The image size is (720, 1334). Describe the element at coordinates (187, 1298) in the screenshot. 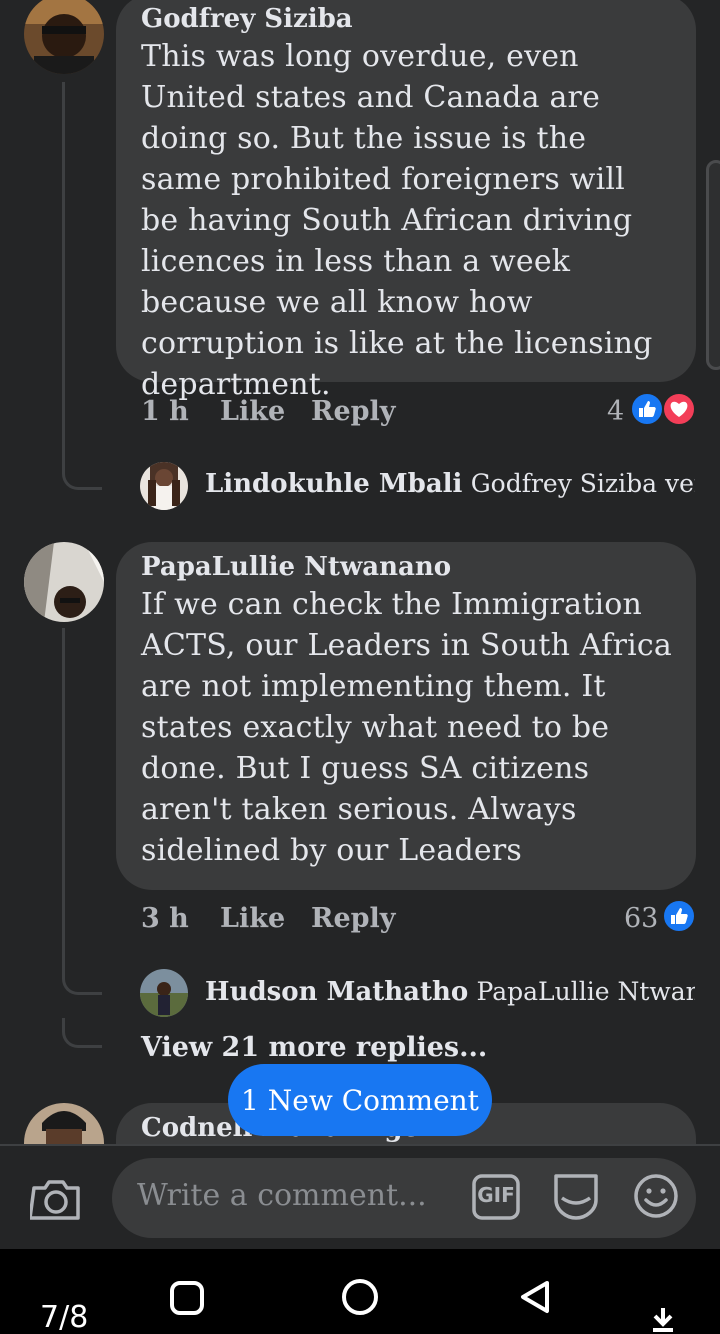

I see `recents-icon` at that location.